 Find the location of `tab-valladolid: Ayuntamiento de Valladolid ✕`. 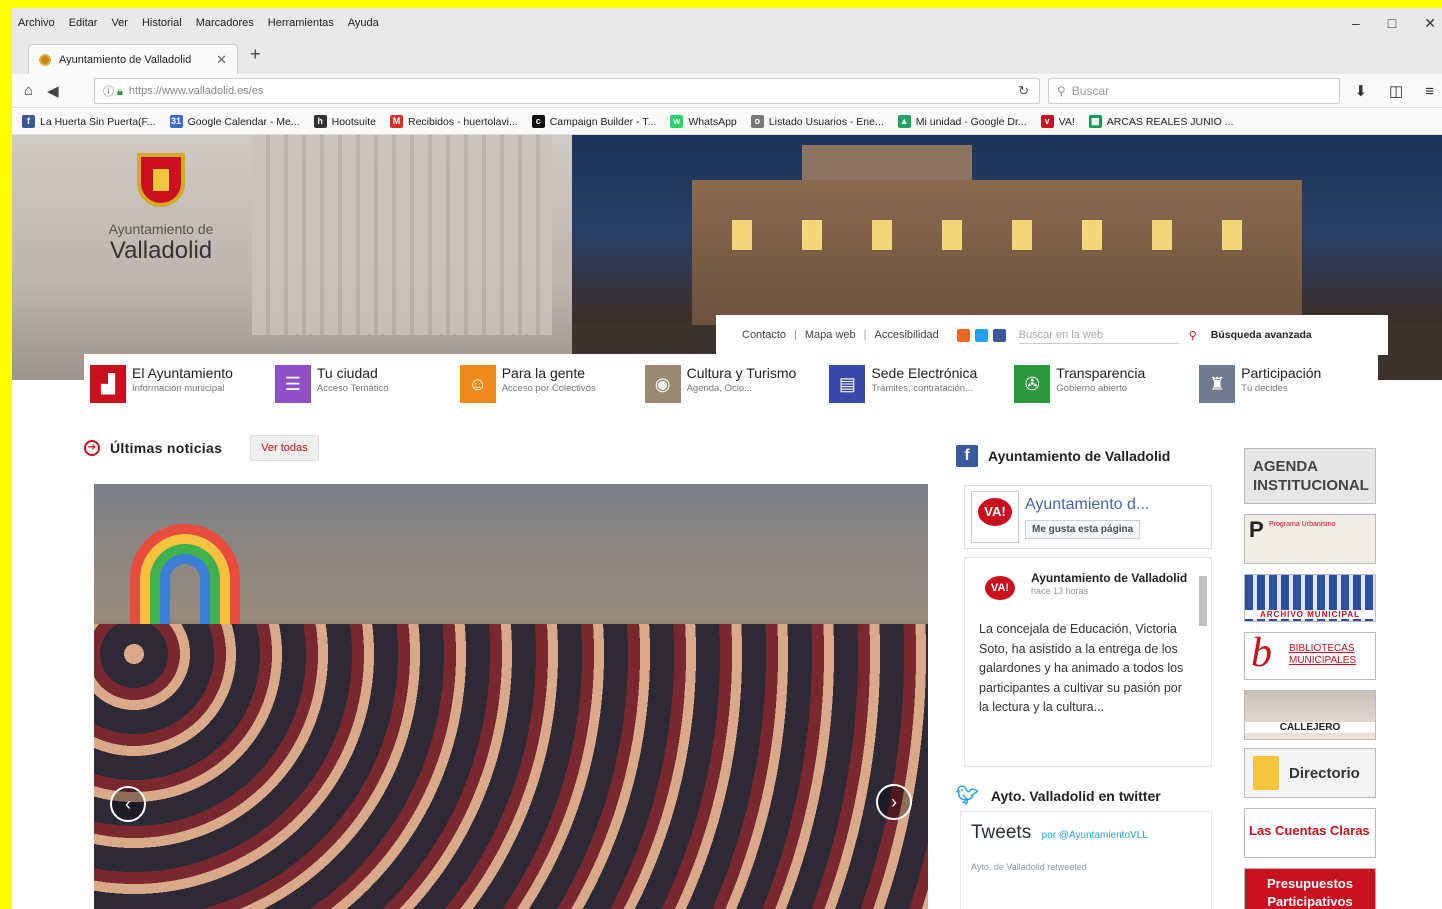

tab-valladolid: Ayuntamiento de Valladolid ✕ is located at coordinates (133, 59).